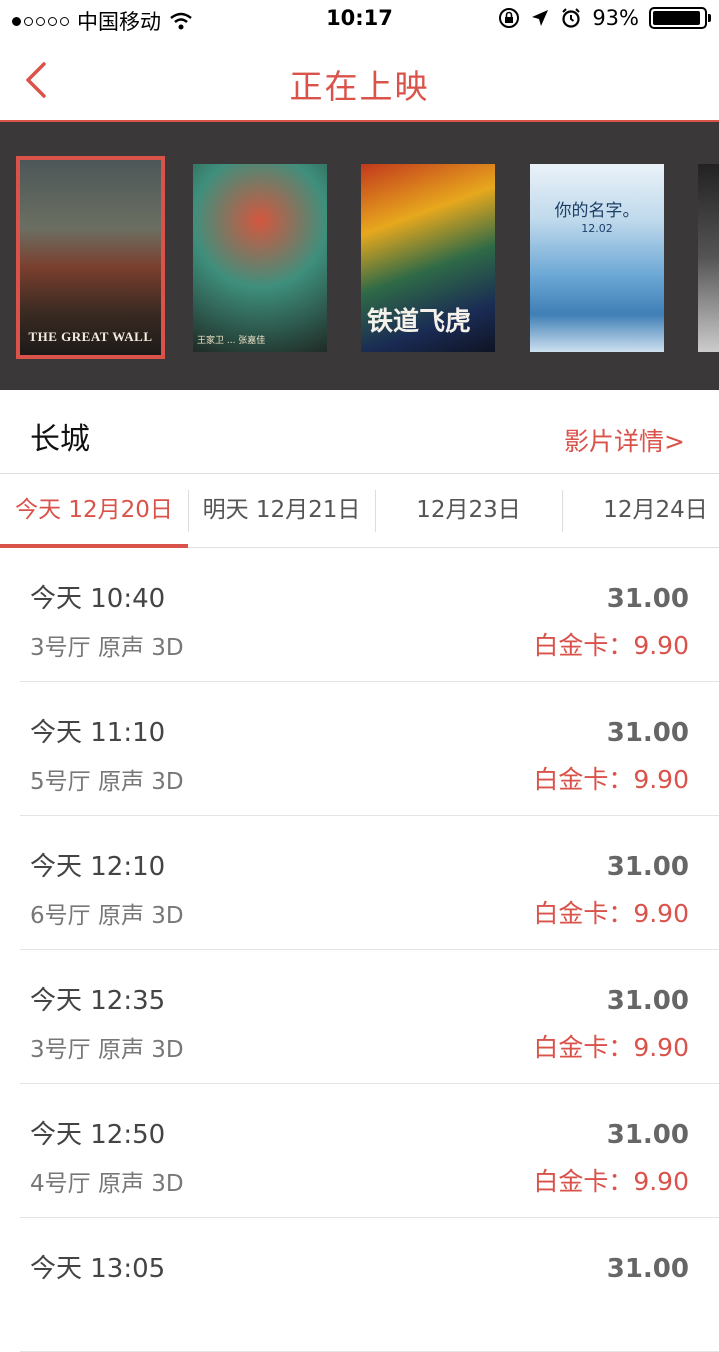 The image size is (719, 1352). Describe the element at coordinates (107, 1184) in the screenshot. I see `showtime-hall: 4号厅 原声 3D` at that location.